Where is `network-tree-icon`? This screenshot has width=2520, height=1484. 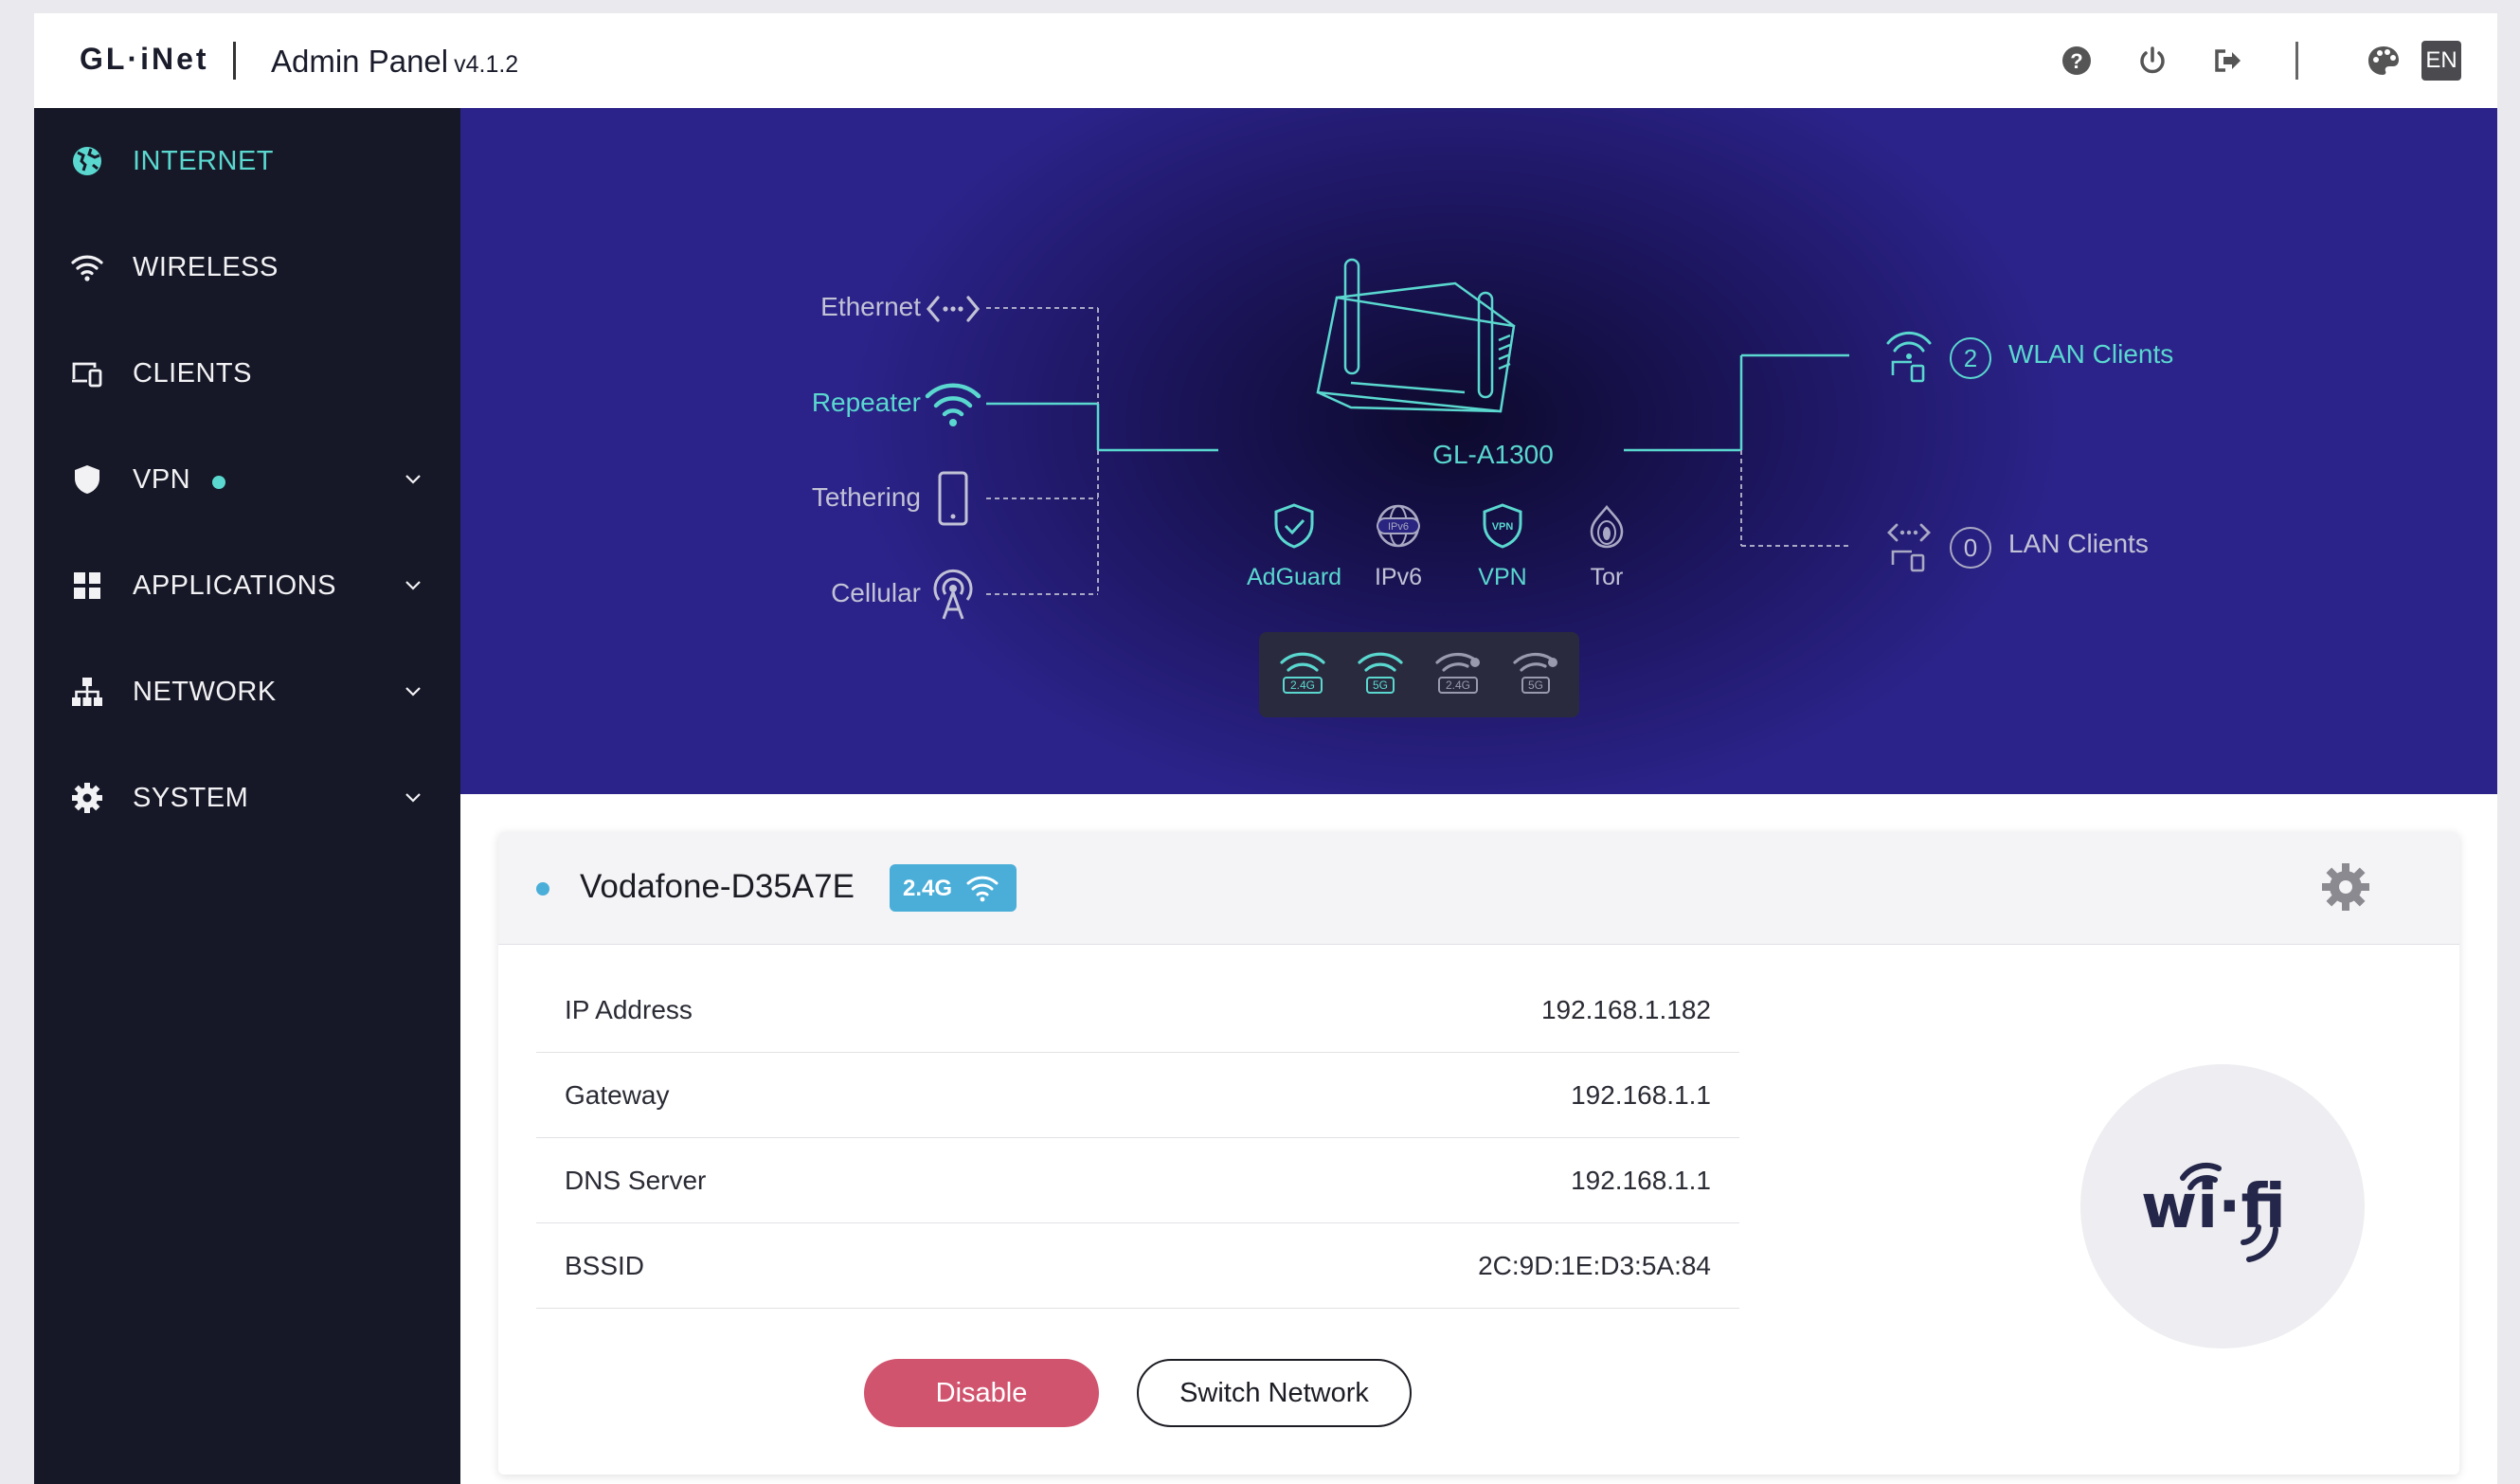
network-tree-icon is located at coordinates (87, 692).